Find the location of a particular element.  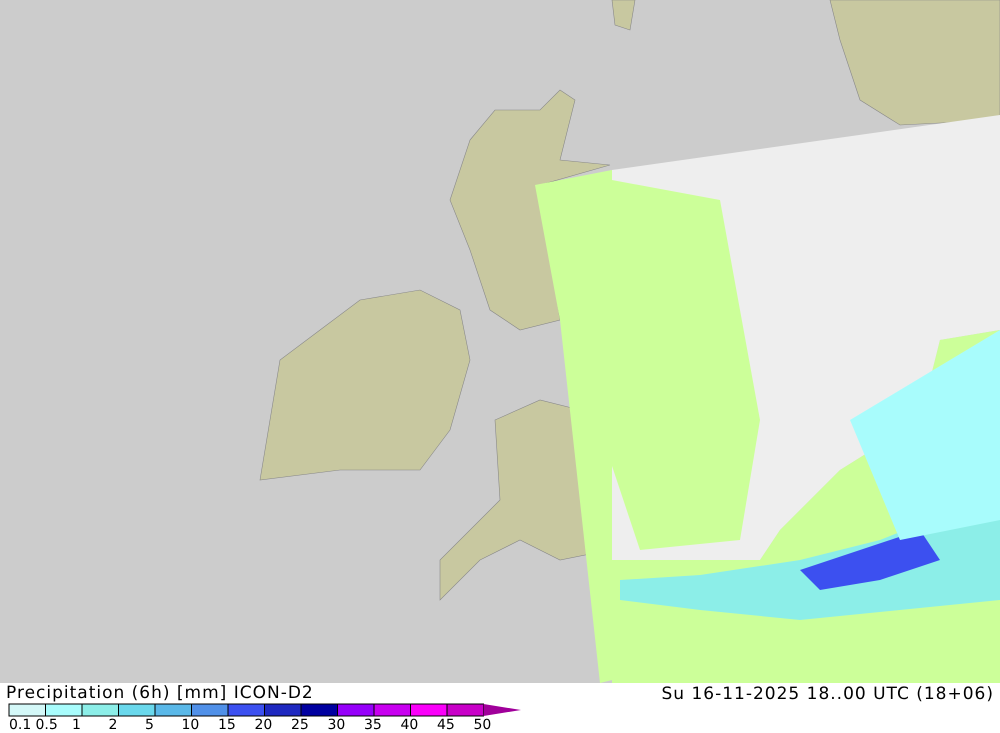

scale-tick-label: 0.5 is located at coordinates (47, 725).